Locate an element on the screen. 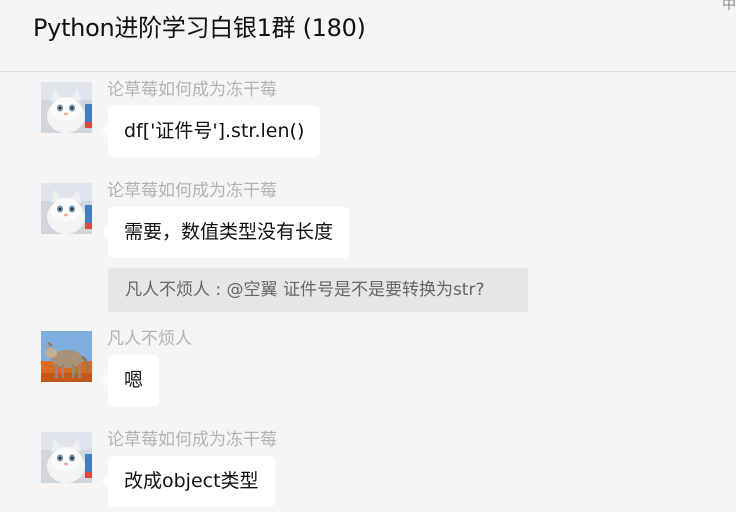 This screenshot has height=512, width=736. wolf-avatar is located at coordinates (66, 356).